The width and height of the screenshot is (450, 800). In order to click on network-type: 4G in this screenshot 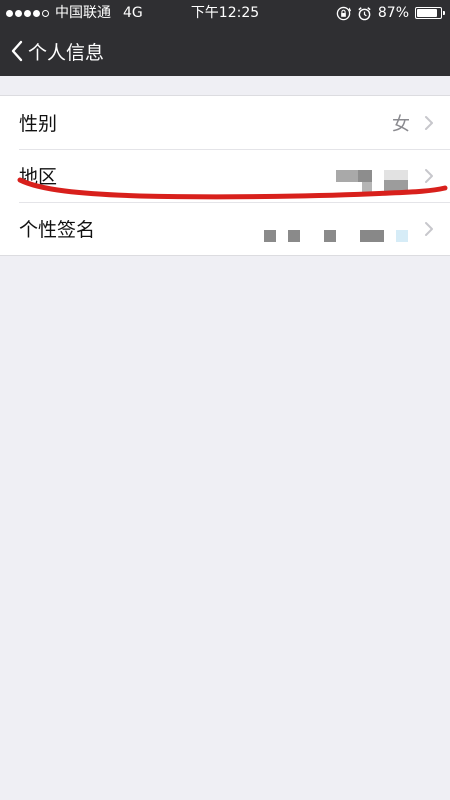, I will do `click(133, 13)`.